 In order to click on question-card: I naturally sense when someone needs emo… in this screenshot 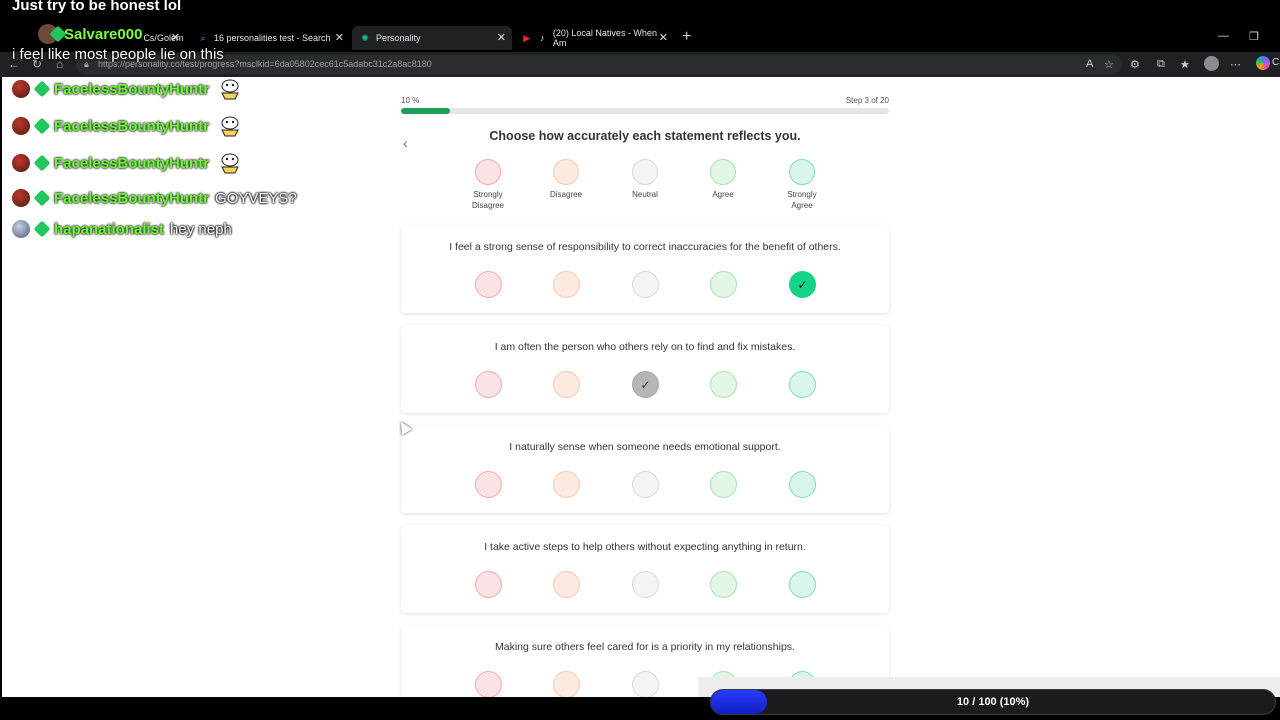, I will do `click(645, 469)`.